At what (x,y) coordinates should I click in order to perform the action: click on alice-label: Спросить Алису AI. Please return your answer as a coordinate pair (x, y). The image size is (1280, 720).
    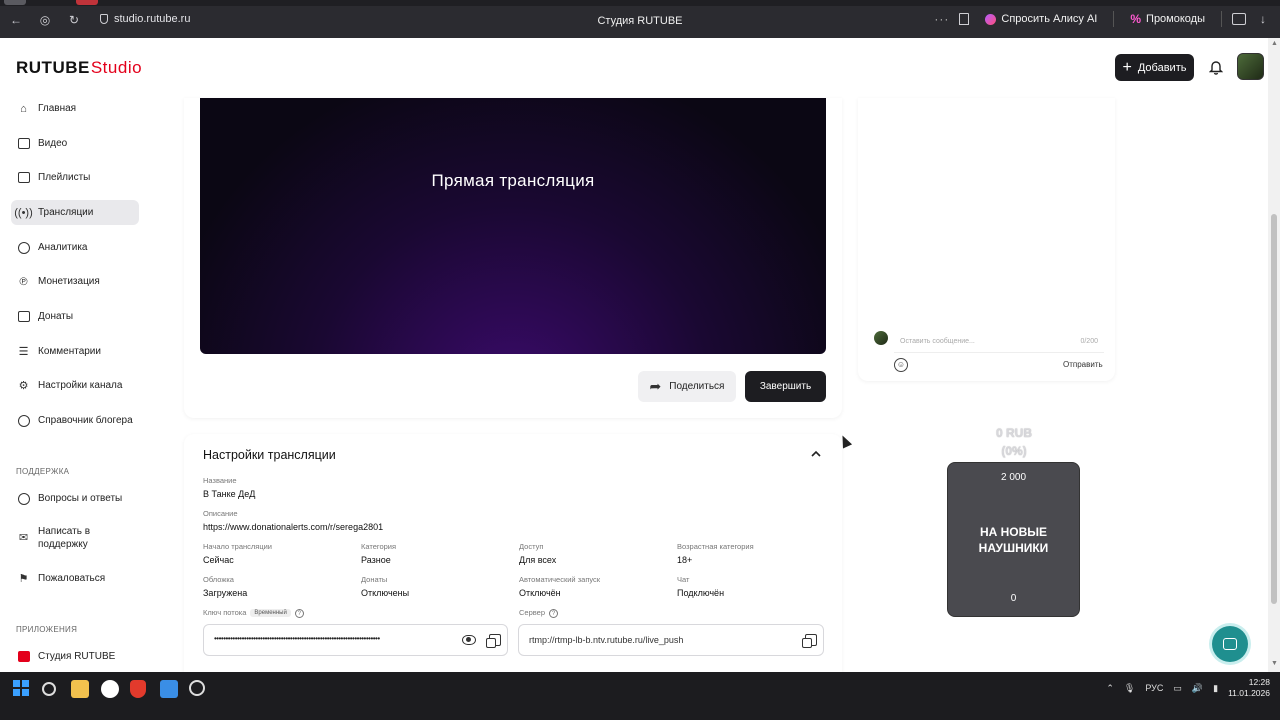
    Looking at the image, I should click on (1049, 19).